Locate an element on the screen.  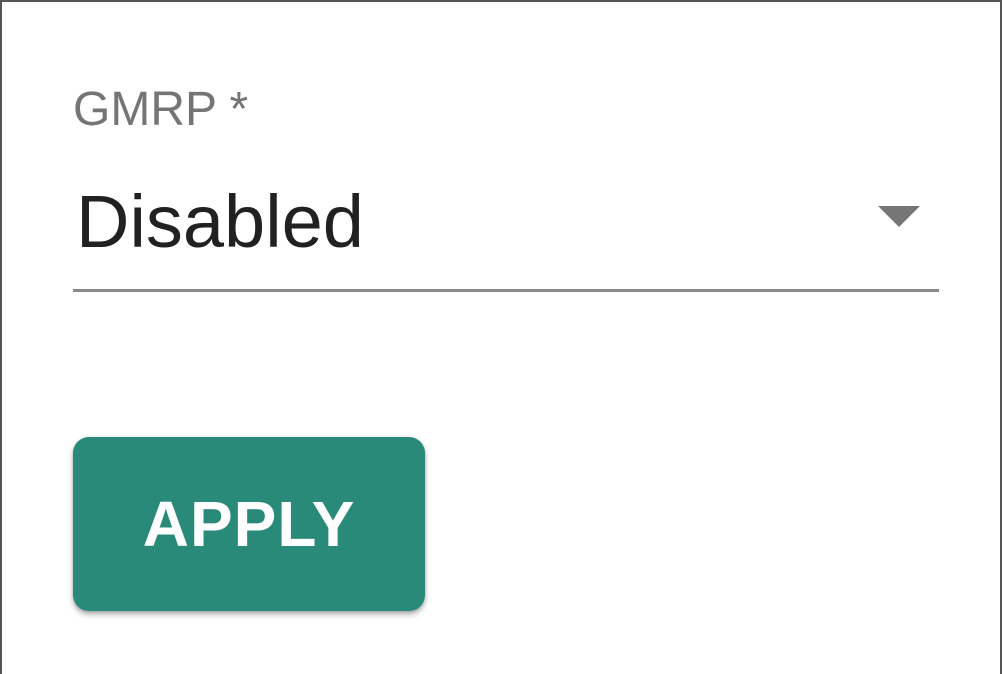
gmrp-underline is located at coordinates (506, 290).